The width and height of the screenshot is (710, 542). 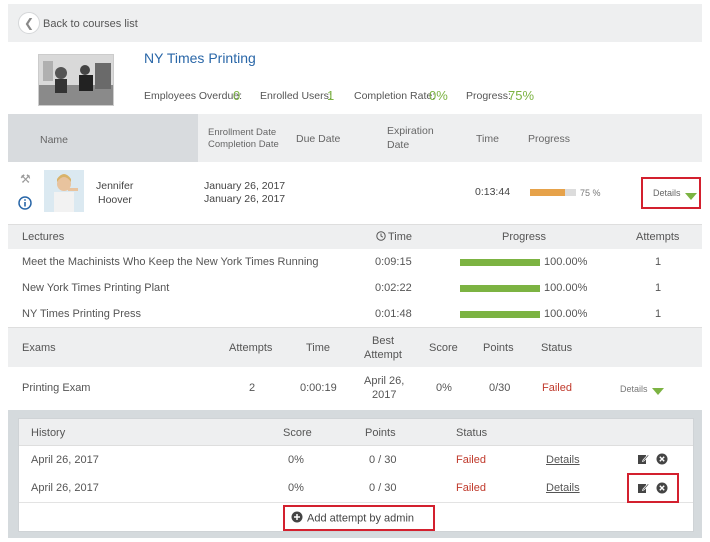 What do you see at coordinates (634, 389) in the screenshot?
I see `exam-details-button: Details` at bounding box center [634, 389].